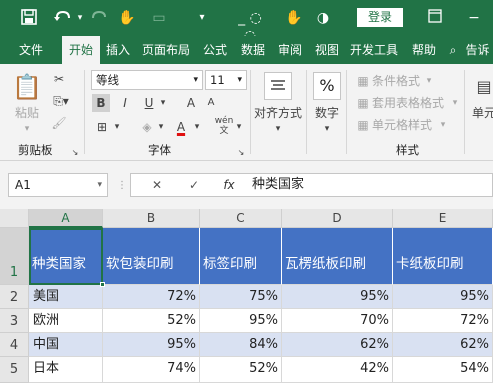 Image resolution: width=493 pixels, height=383 pixels. Describe the element at coordinates (453, 50) in the screenshot. I see `search-icon: ⌕` at that location.